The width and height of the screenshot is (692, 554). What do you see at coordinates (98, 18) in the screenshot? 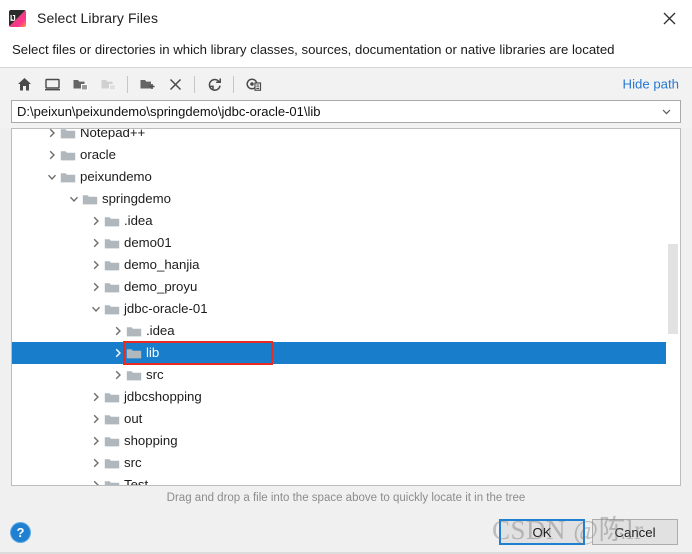
I see `window-title: Select Library Files` at bounding box center [98, 18].